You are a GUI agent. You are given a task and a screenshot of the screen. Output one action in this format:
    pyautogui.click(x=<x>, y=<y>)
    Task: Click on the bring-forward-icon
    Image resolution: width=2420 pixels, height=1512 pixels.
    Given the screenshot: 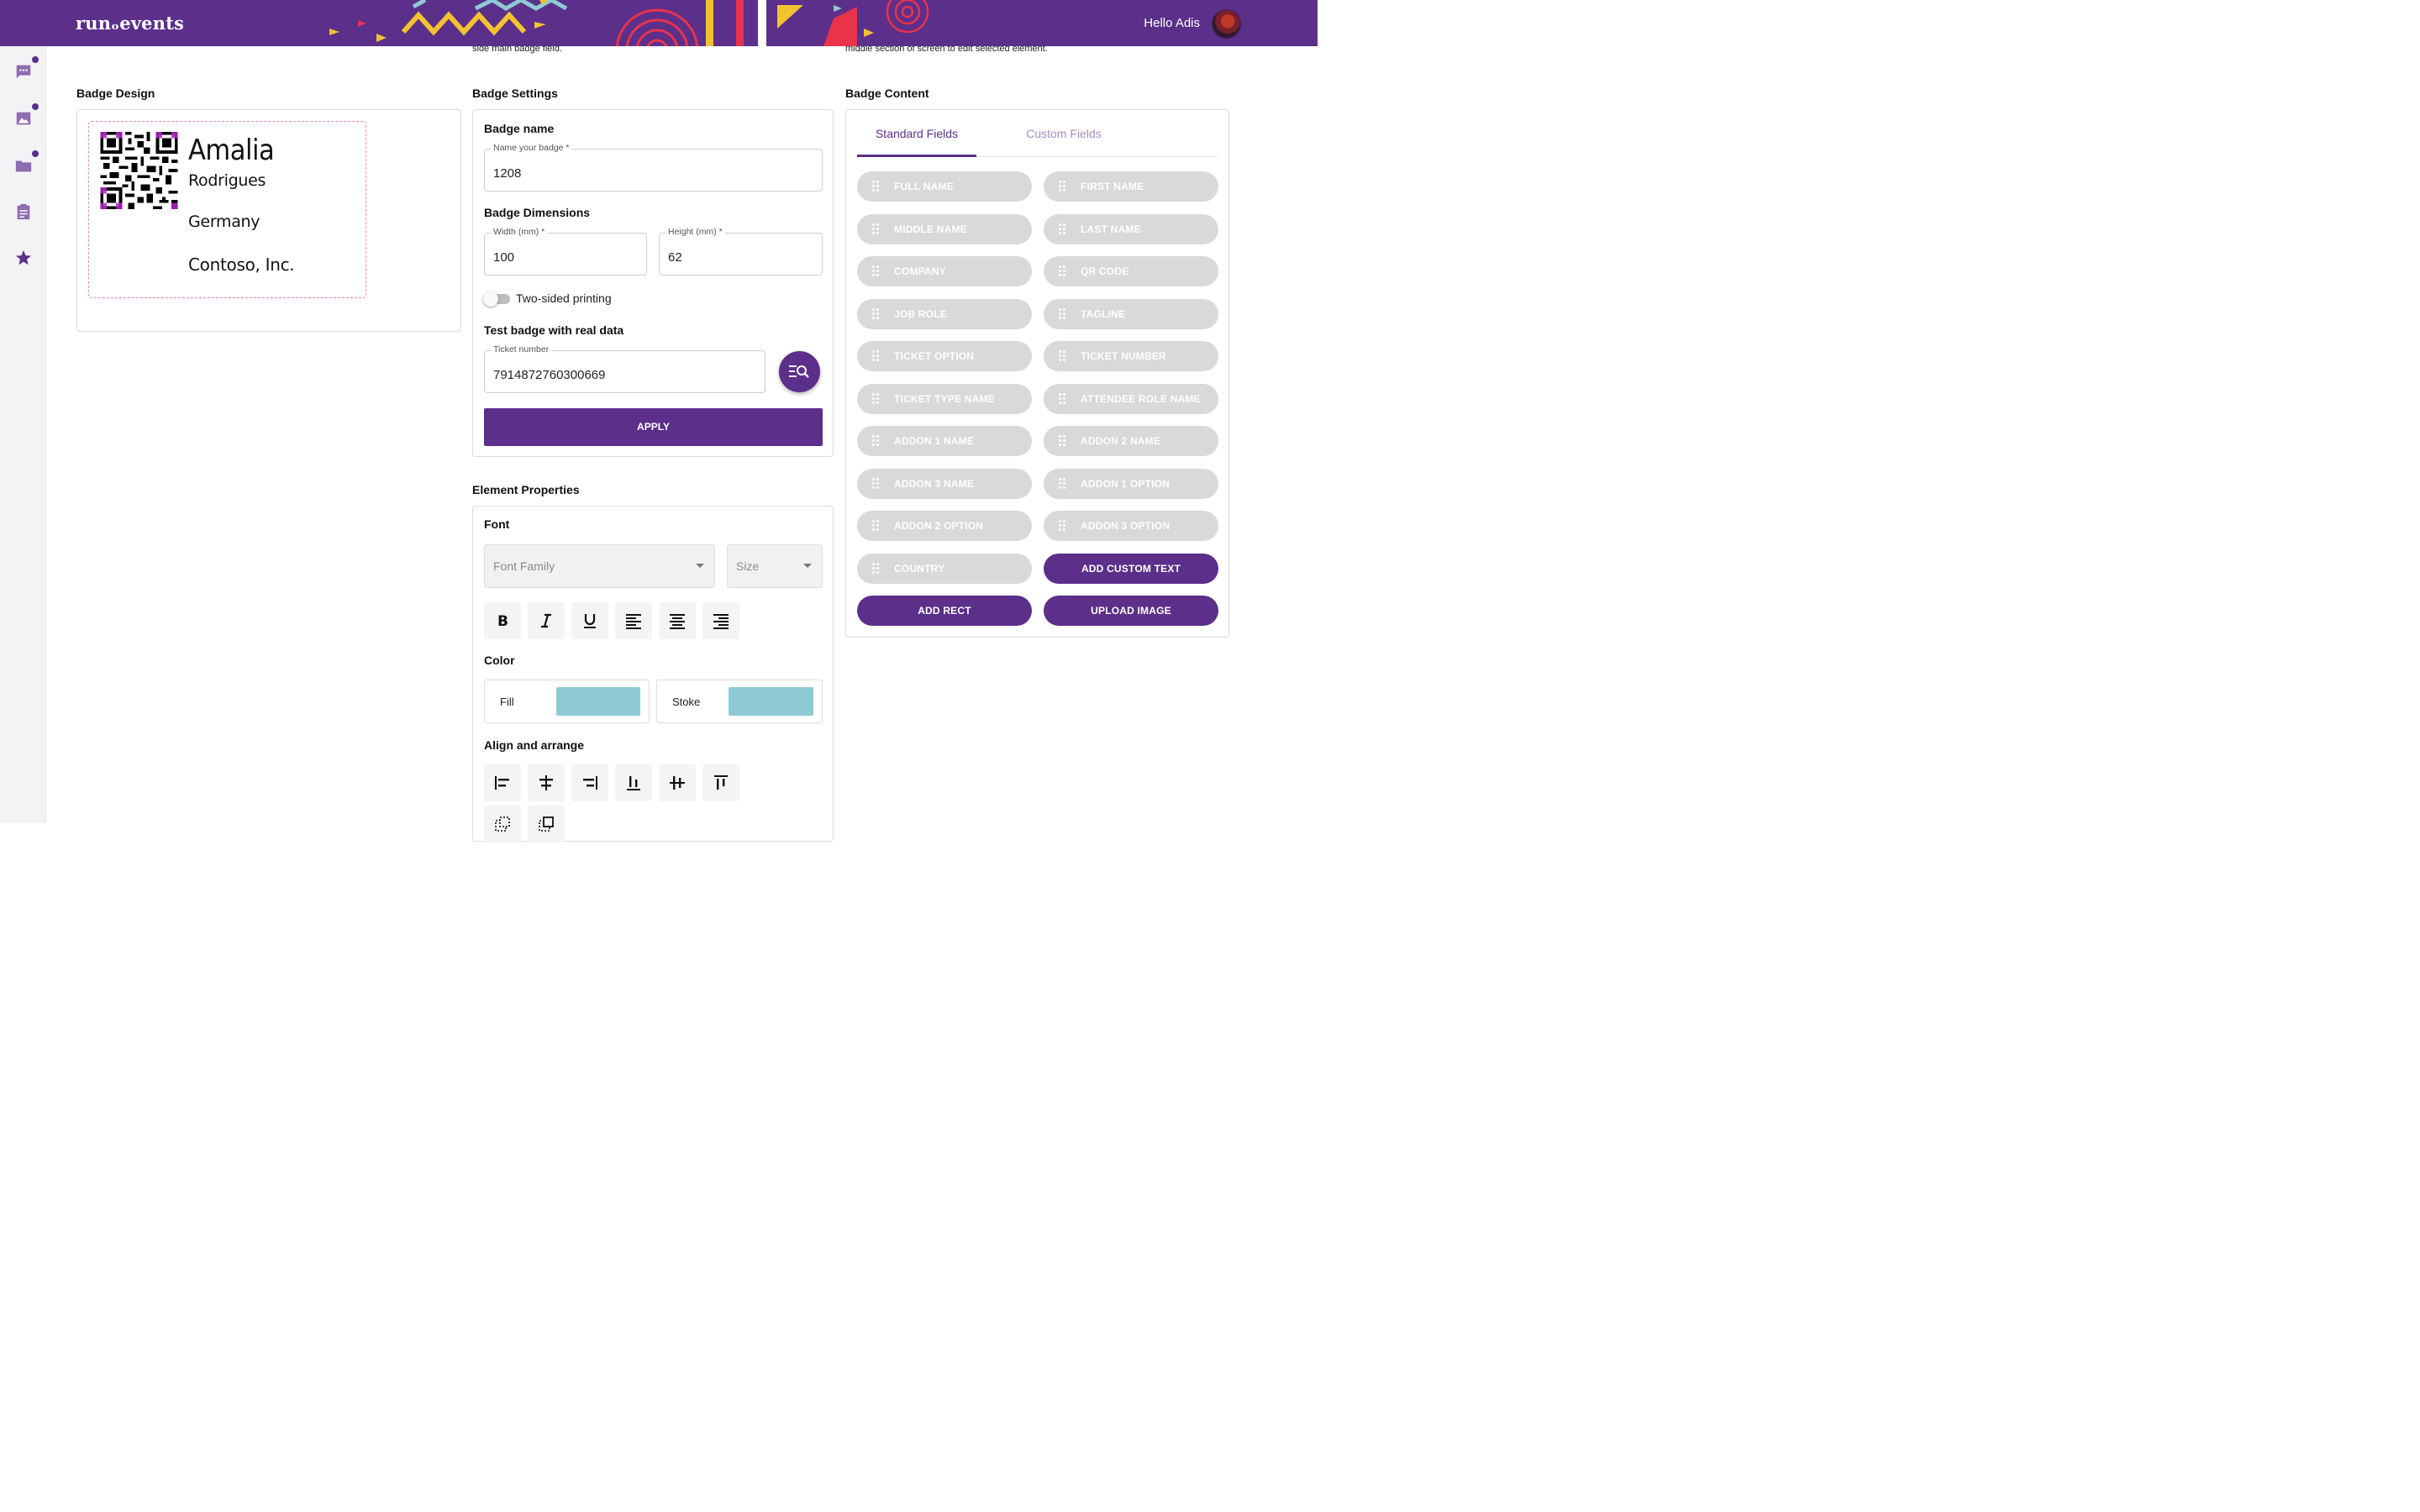 What is the action you would take?
    pyautogui.click(x=546, y=824)
    